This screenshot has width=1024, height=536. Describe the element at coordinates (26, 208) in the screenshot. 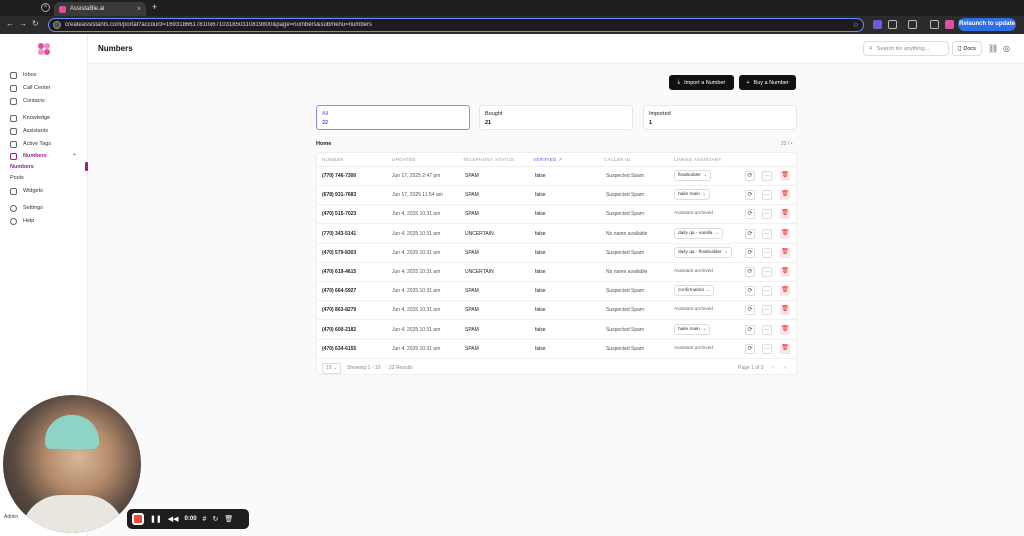

I see `sidebar-item-settings: Settings` at that location.